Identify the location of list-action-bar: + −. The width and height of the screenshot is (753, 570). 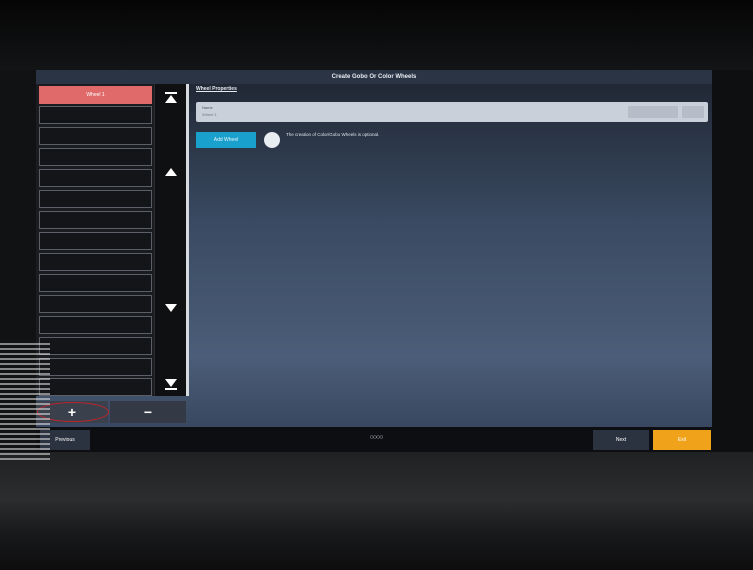
(111, 412).